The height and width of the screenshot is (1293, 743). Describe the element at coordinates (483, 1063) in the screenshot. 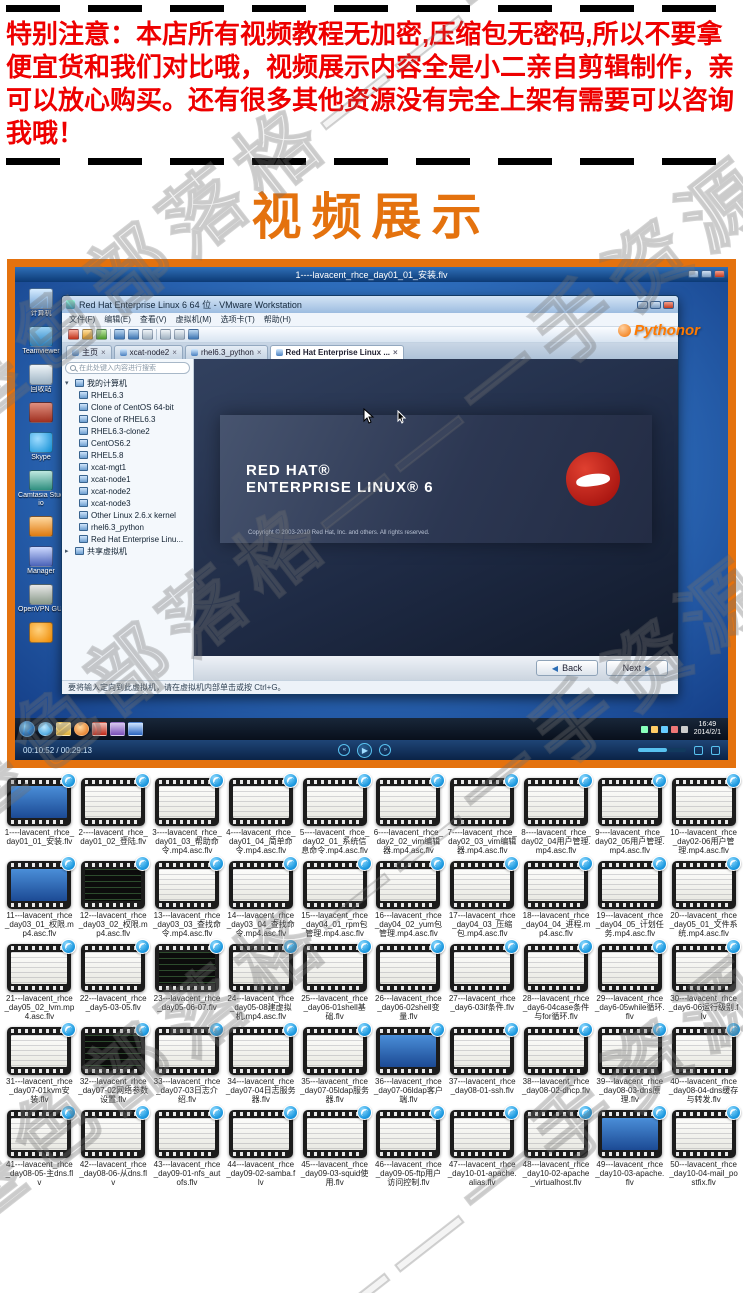

I see `video-item: 37---lavacent_rhce_day08-01-ssh.flv` at that location.